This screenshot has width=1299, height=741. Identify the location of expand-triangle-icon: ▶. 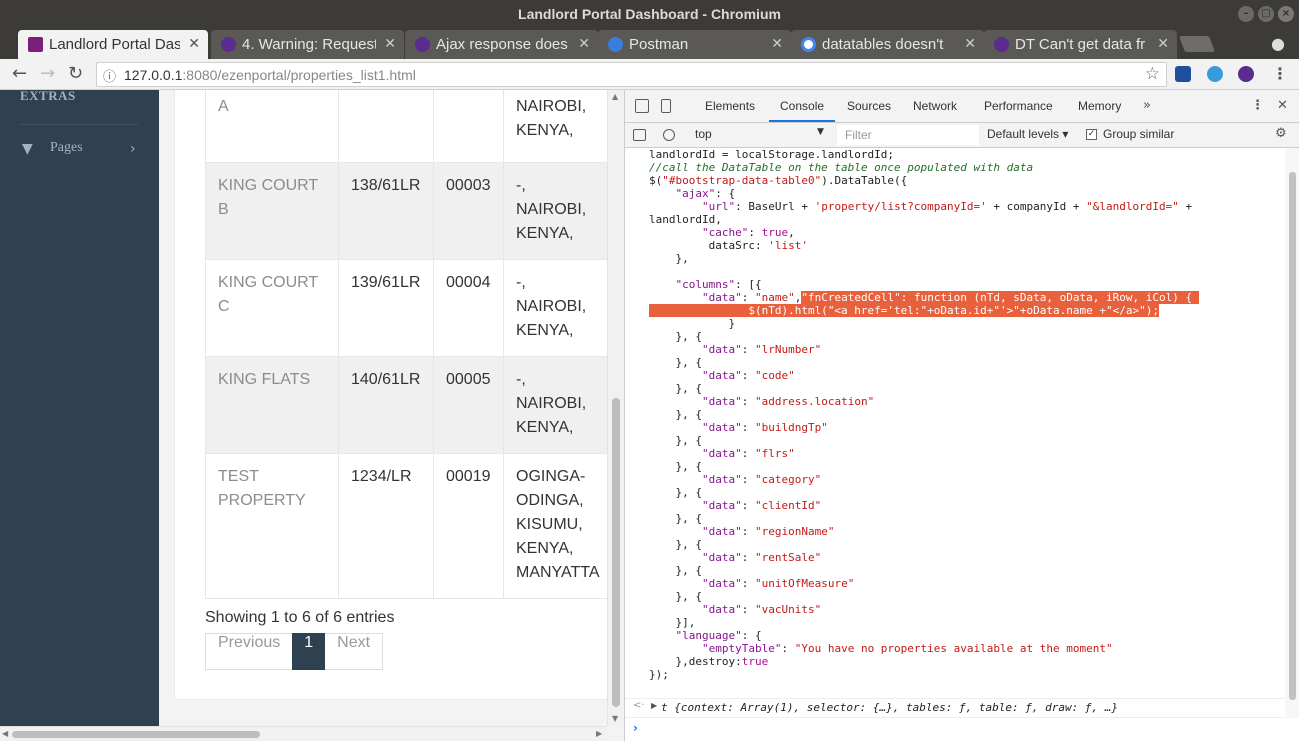
(654, 705).